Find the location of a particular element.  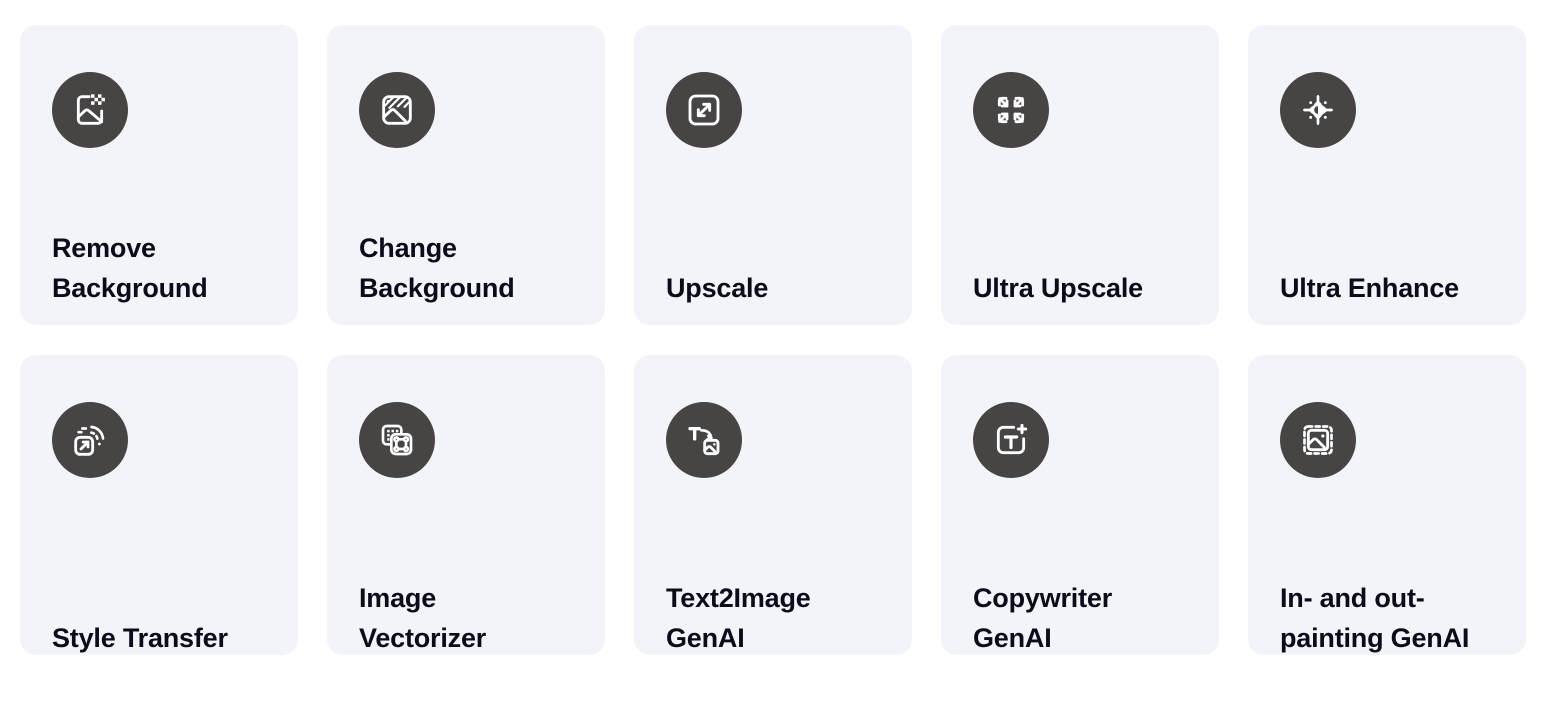

contrast-radiate-icon is located at coordinates (1318, 110).